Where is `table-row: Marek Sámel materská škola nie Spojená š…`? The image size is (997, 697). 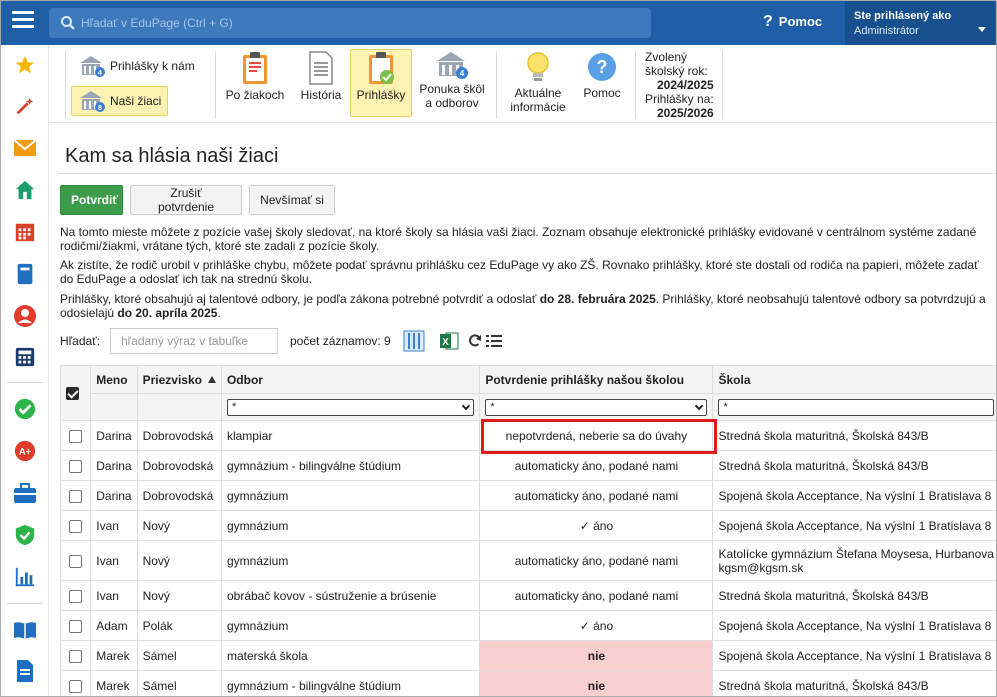 table-row: Marek Sámel materská škola nie Spojená š… is located at coordinates (527, 655).